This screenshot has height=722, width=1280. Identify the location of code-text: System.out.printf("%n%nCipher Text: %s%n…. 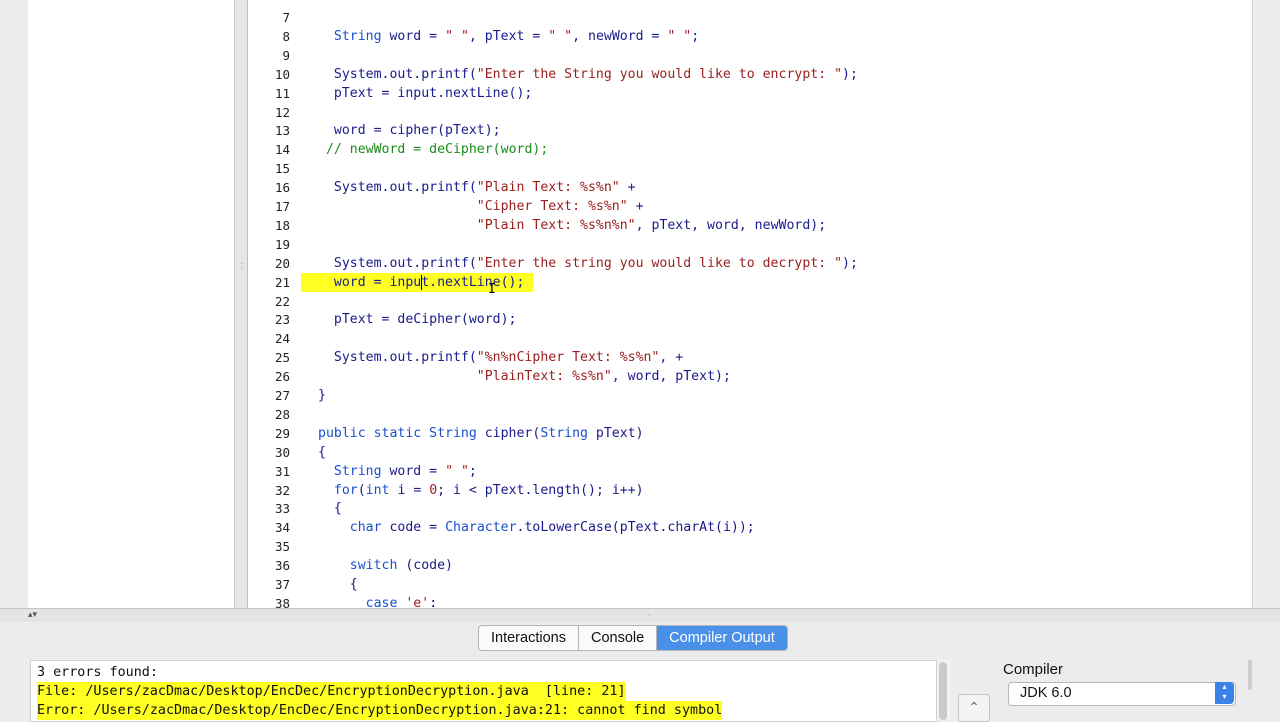
(501, 358).